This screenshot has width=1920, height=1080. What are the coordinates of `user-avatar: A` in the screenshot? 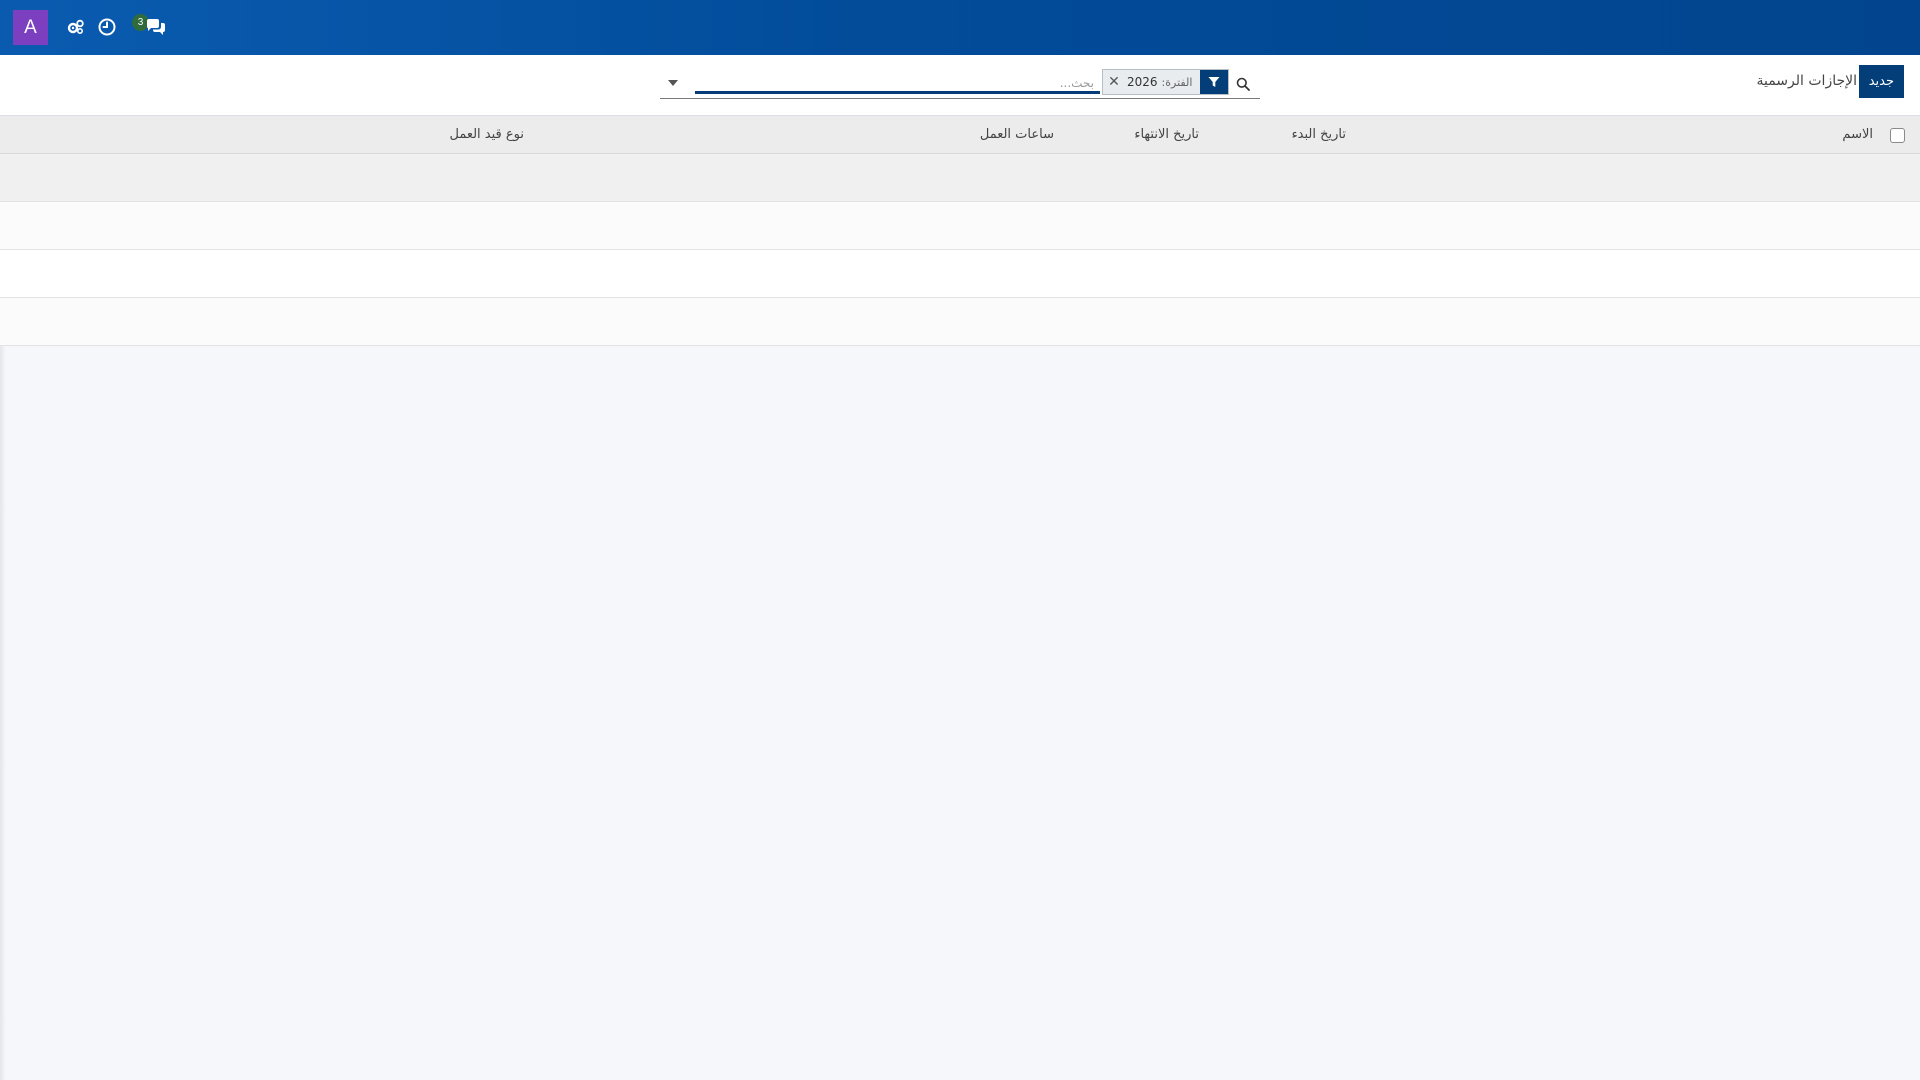 It's located at (30, 27).